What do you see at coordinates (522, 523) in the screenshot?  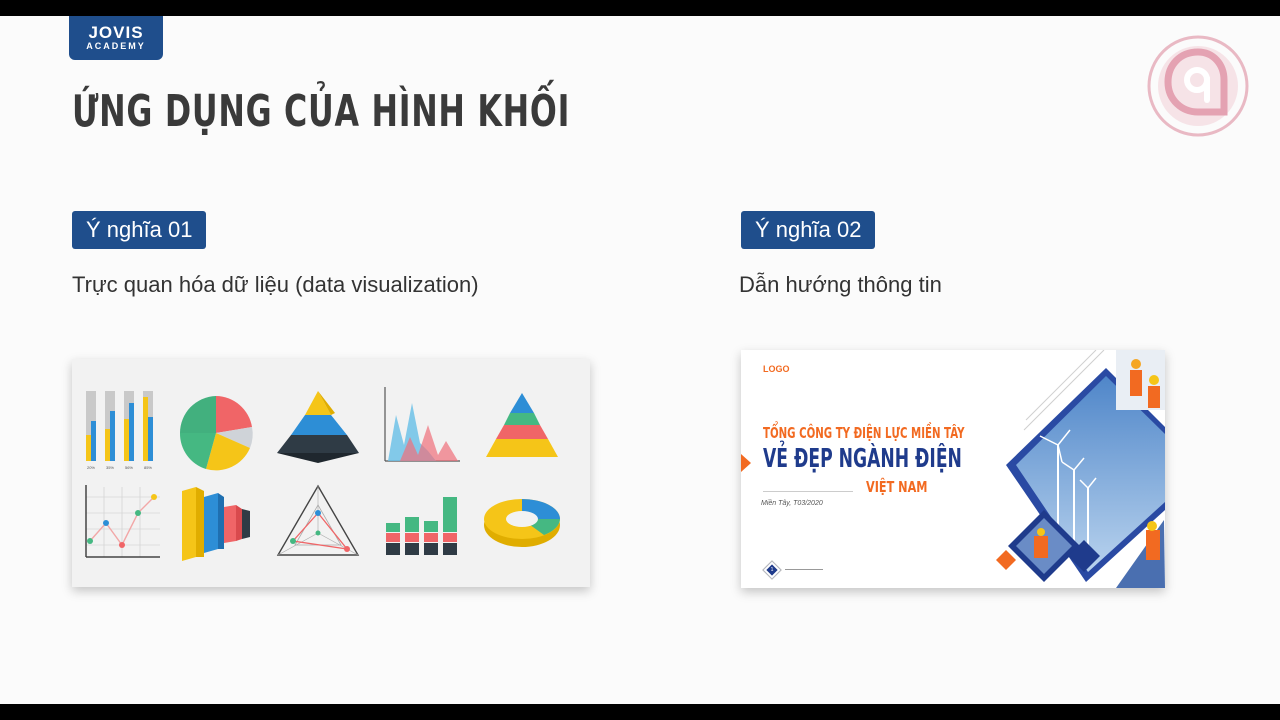 I see `donut-3d-icon` at bounding box center [522, 523].